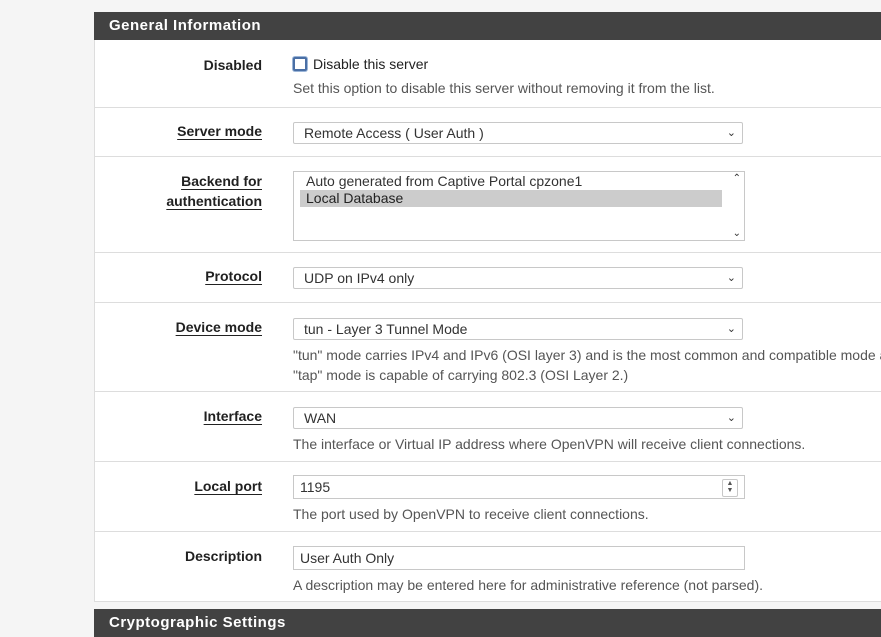 The height and width of the screenshot is (637, 881). I want to click on description-label: Description, so click(223, 556).